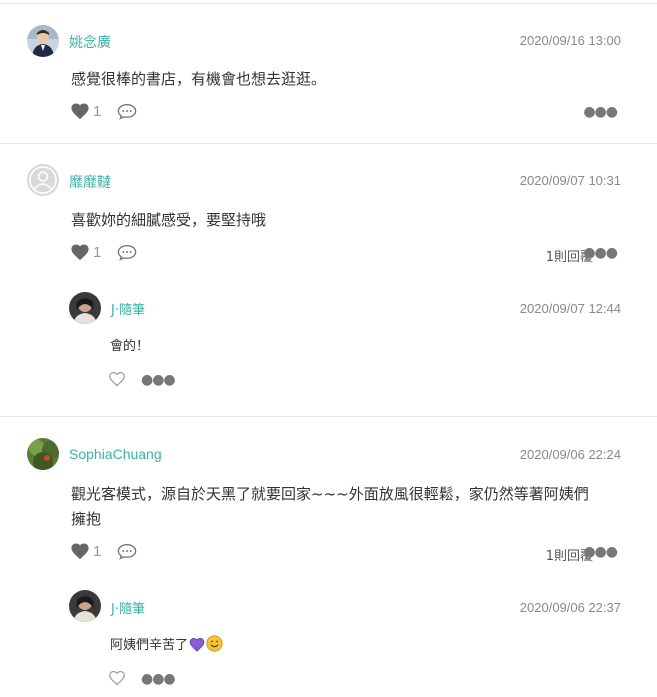  What do you see at coordinates (90, 42) in the screenshot?
I see `comment-author: 姚念廣` at bounding box center [90, 42].